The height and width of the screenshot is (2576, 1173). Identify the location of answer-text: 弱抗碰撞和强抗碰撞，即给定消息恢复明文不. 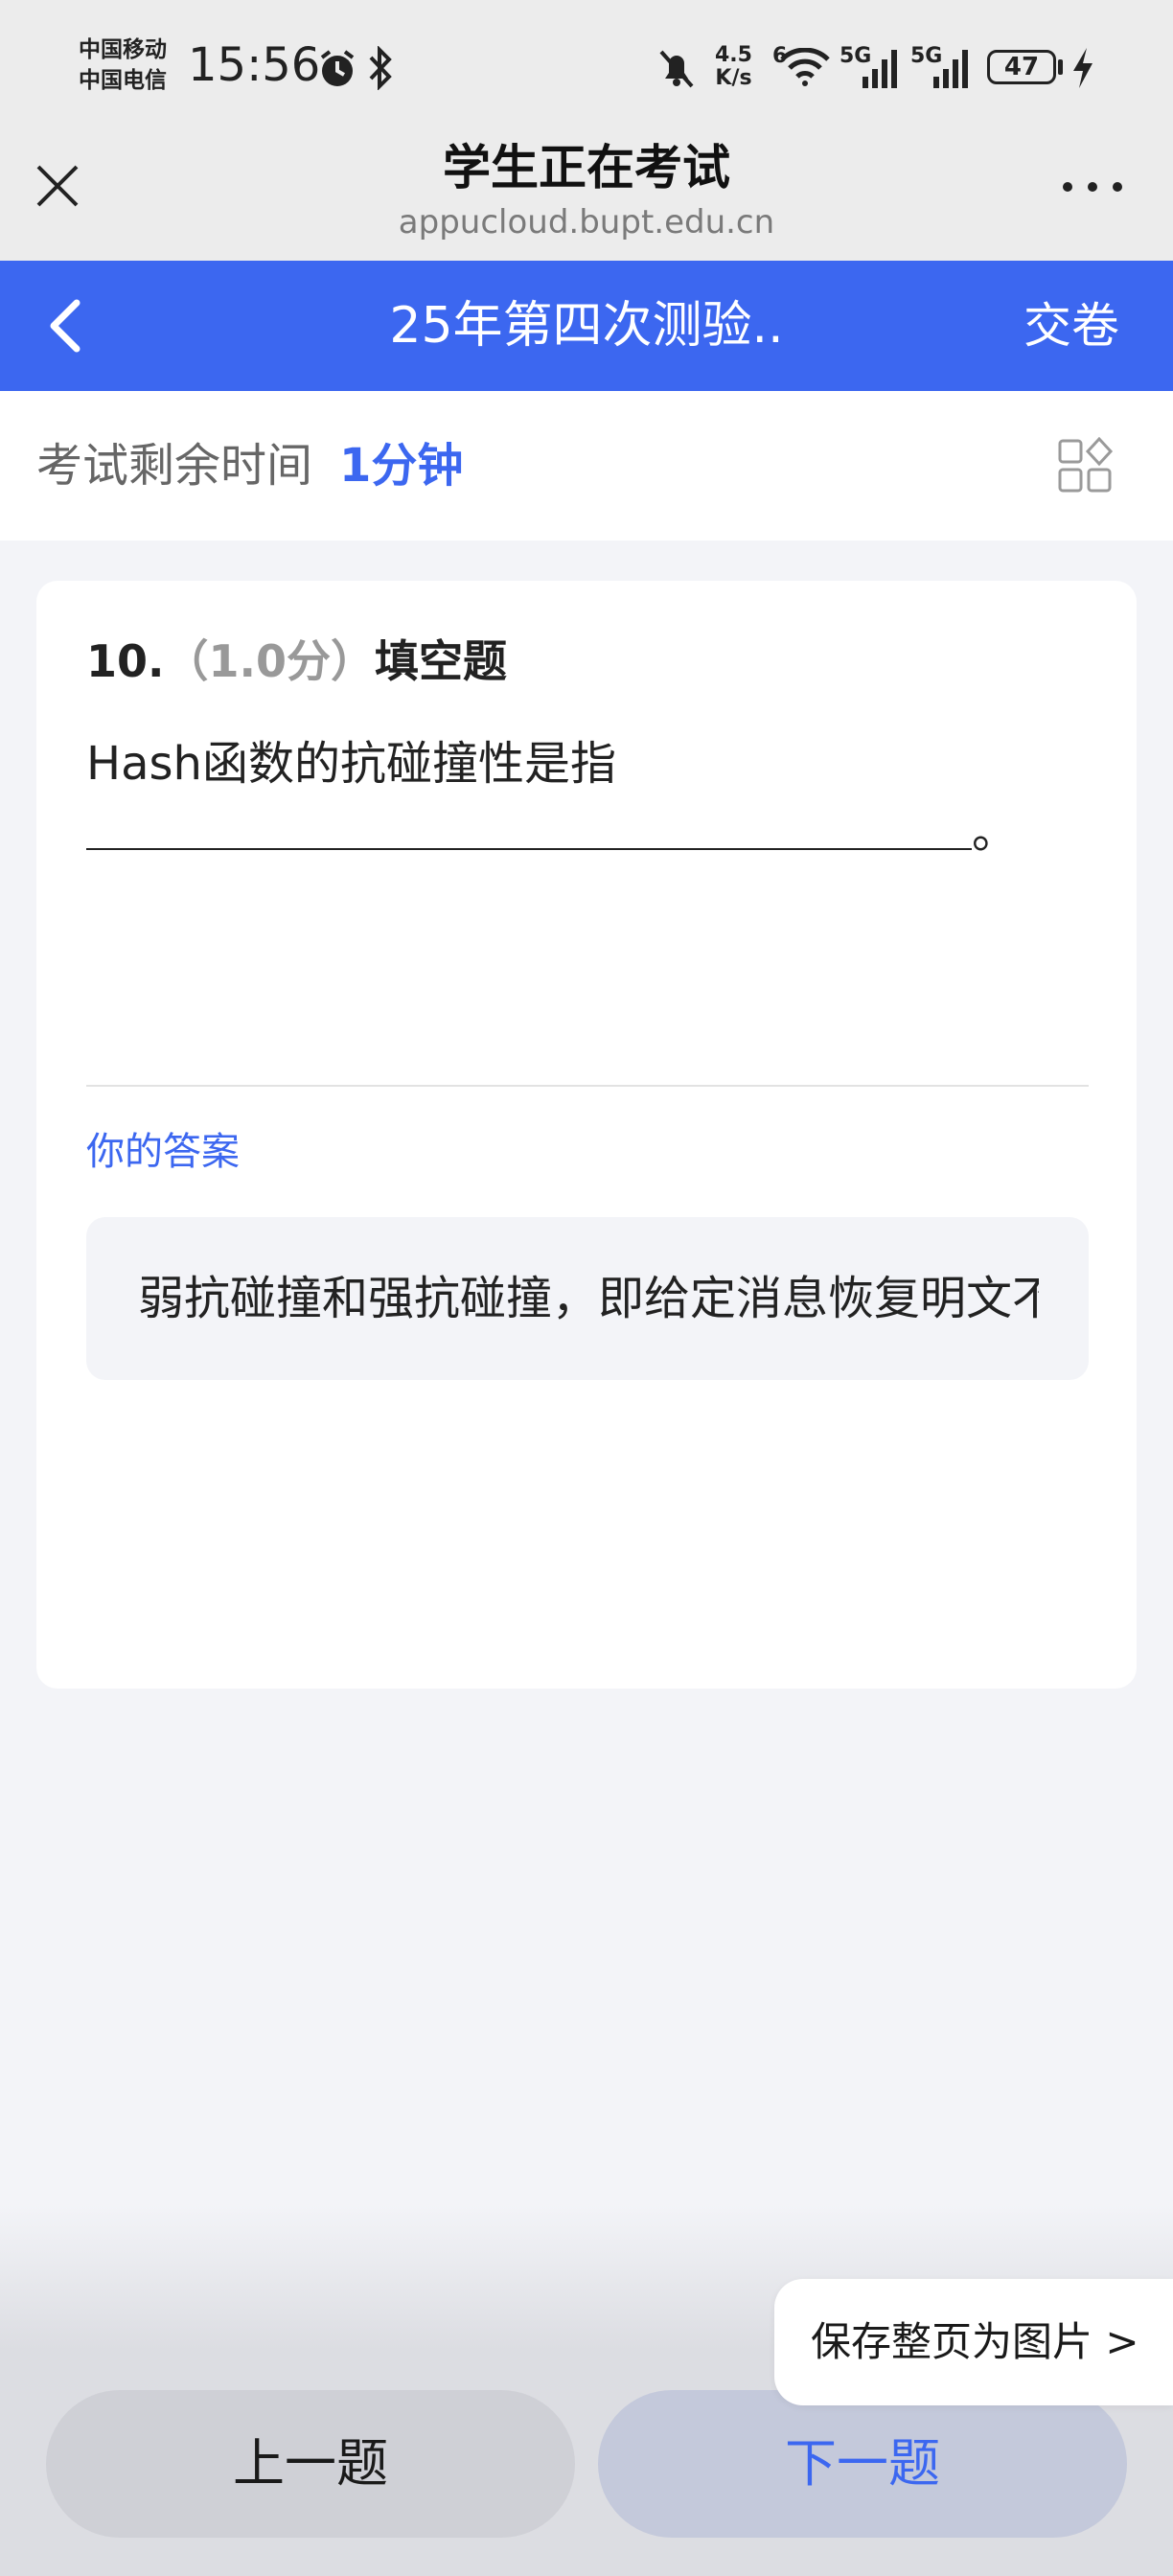
(588, 1298).